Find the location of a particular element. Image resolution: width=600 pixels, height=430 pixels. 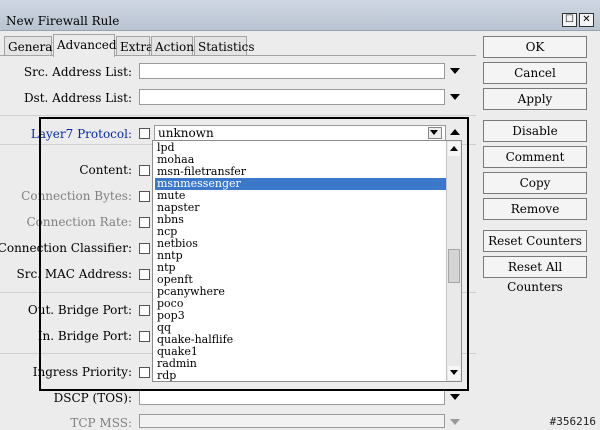

out-bridge-port-checkbox is located at coordinates (144, 310).